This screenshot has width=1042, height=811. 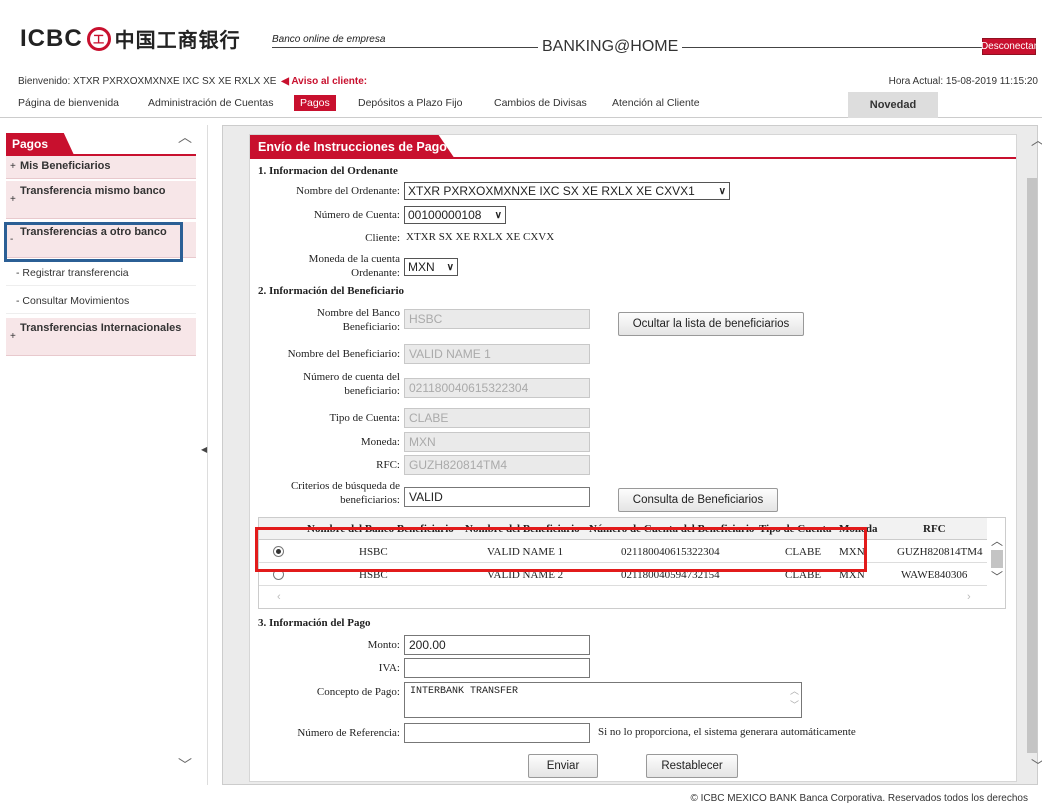 What do you see at coordinates (314, 623) in the screenshot?
I see `section-pago: 3. Información del Pago` at bounding box center [314, 623].